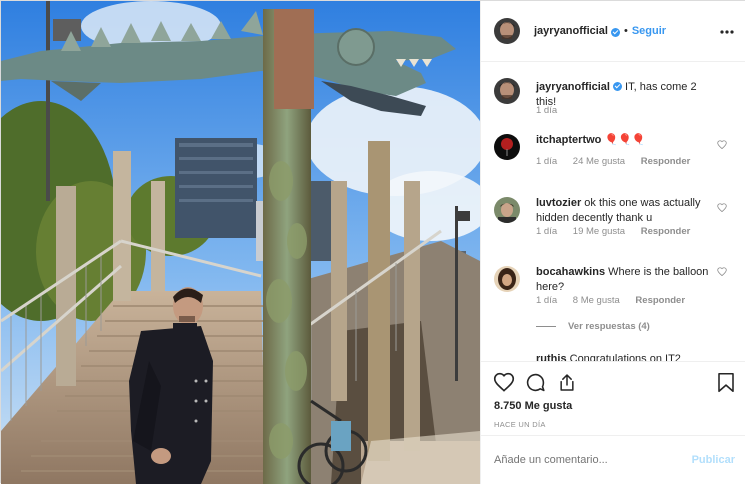  What do you see at coordinates (546, 326) in the screenshot?
I see `replies-divider` at bounding box center [546, 326].